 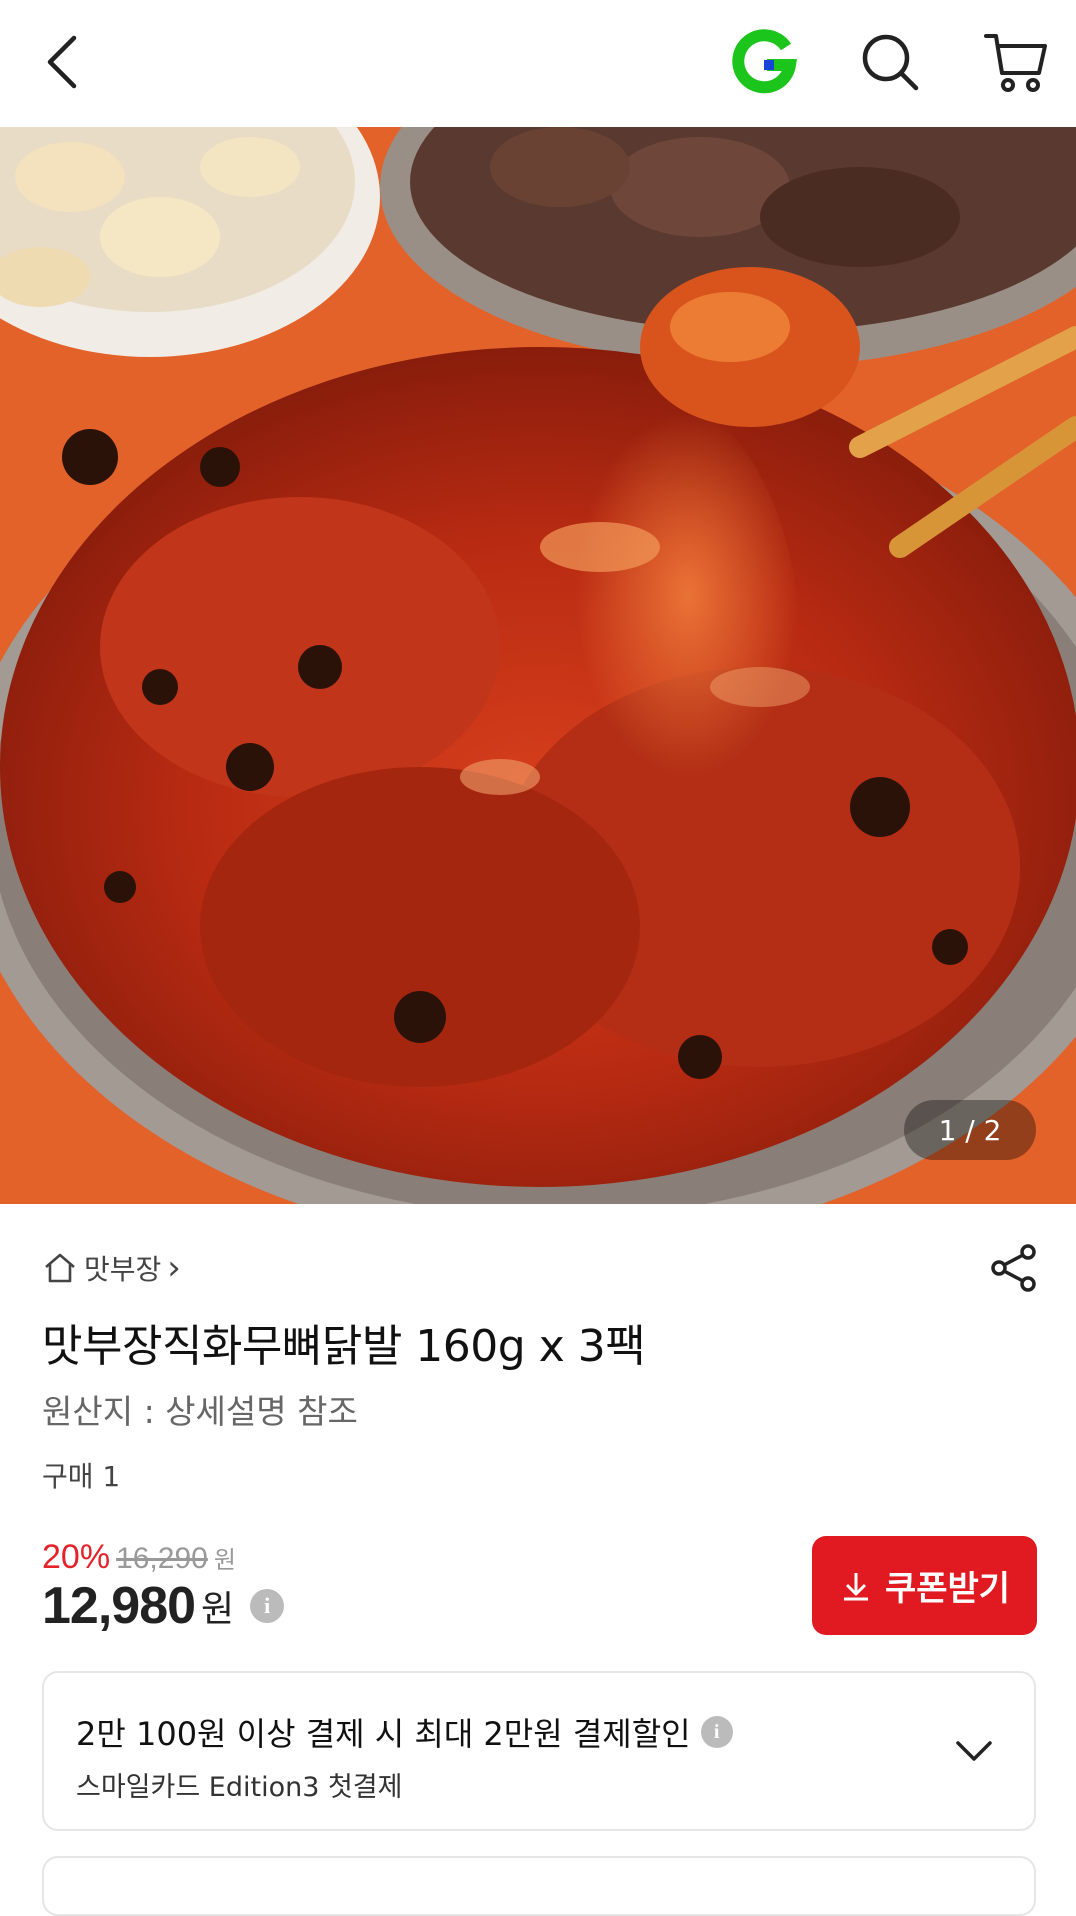 I want to click on promo-subline: 스마일카드 Edition3 첫결제, so click(x=239, y=1787).